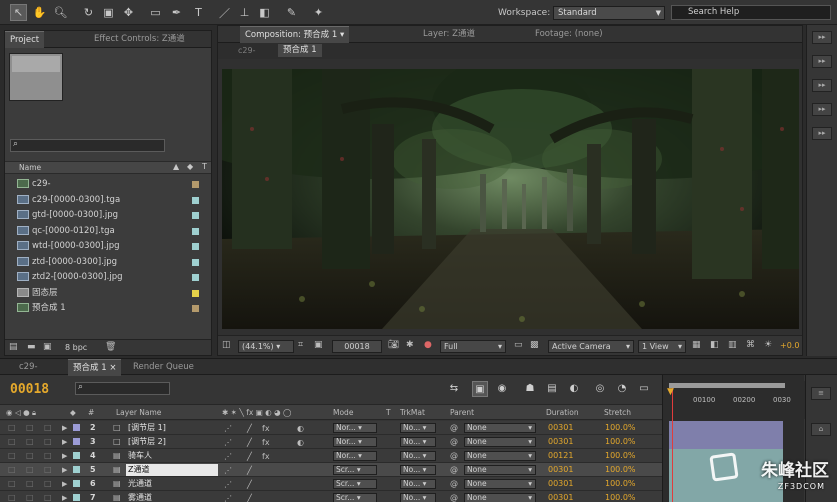  I want to click on graph-editor-icon: ◎, so click(600, 389).